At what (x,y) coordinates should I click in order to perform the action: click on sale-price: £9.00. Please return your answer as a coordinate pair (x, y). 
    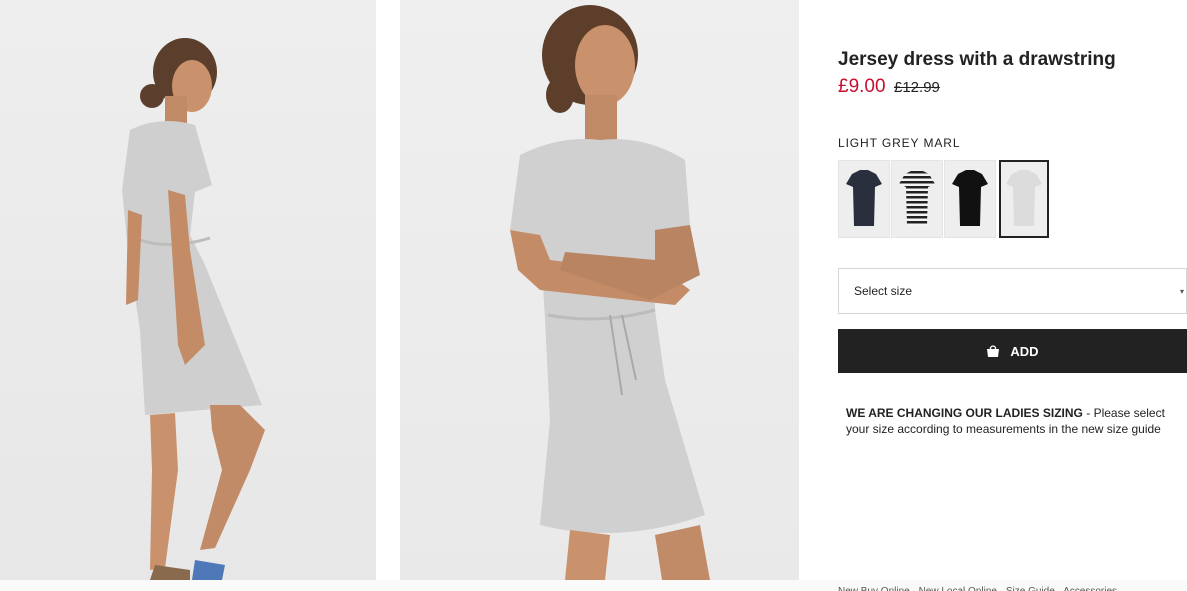
    Looking at the image, I should click on (862, 86).